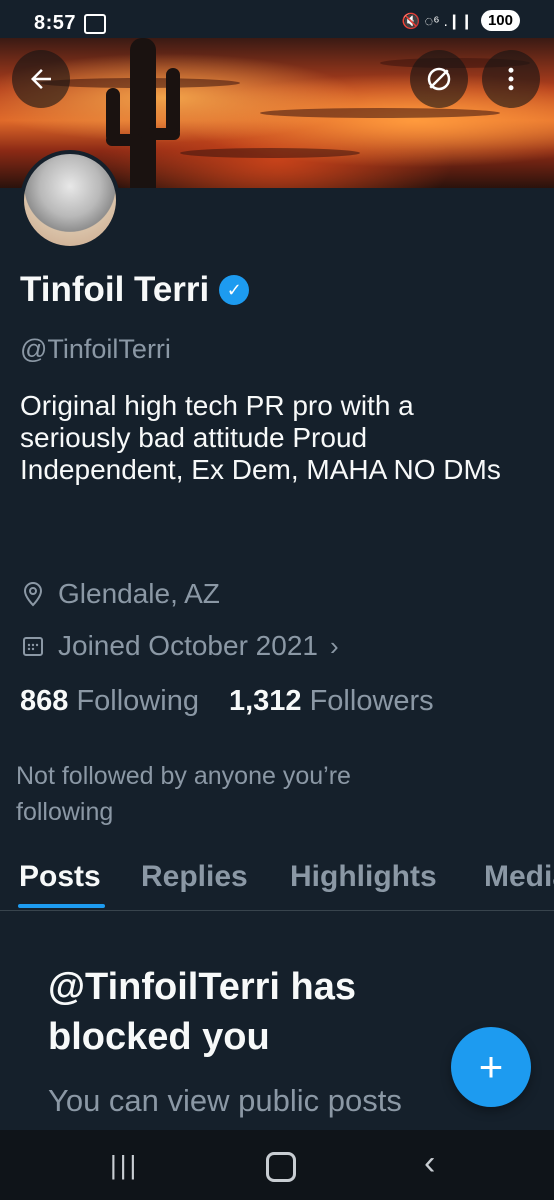  What do you see at coordinates (44, 701) in the screenshot?
I see `following-count: 868` at bounding box center [44, 701].